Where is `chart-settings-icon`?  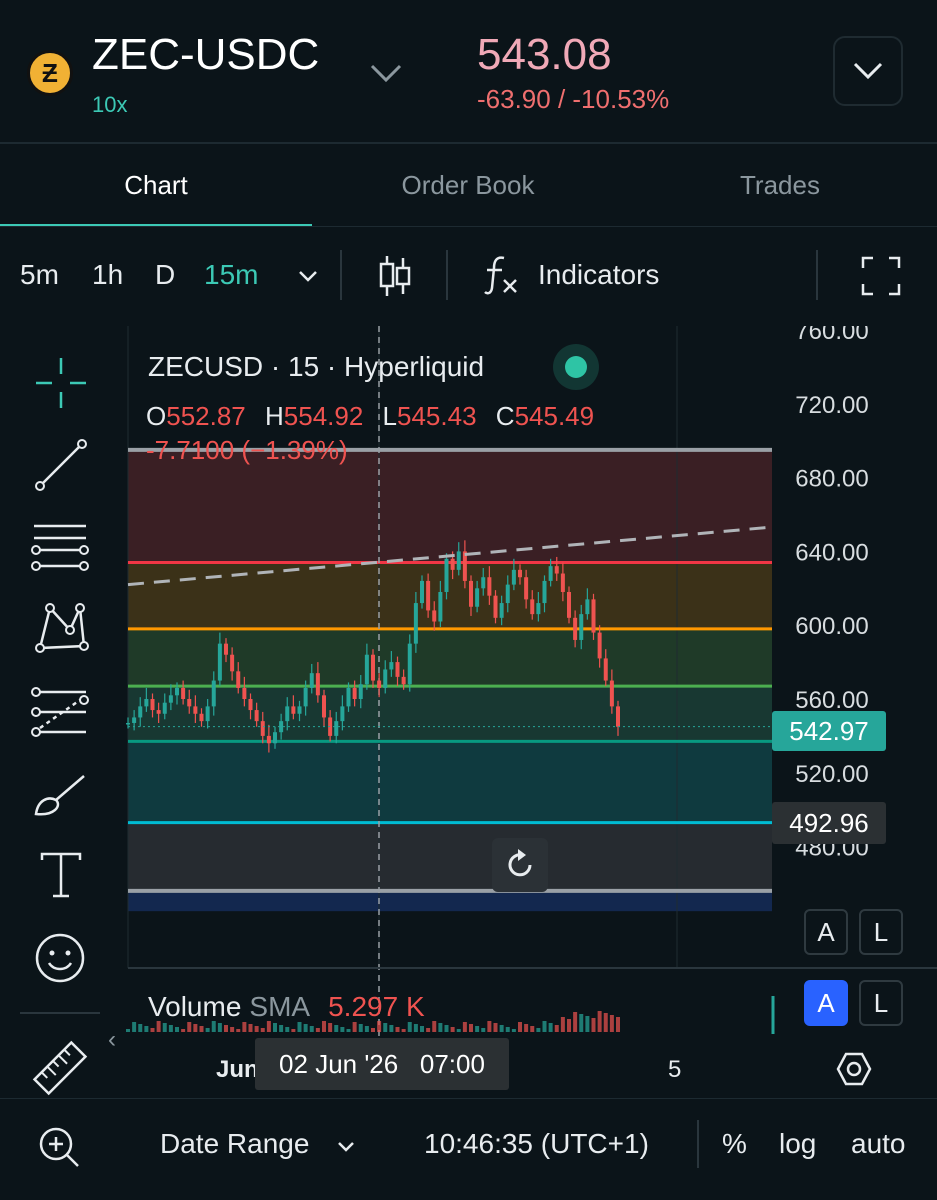
chart-settings-icon is located at coordinates (854, 1069).